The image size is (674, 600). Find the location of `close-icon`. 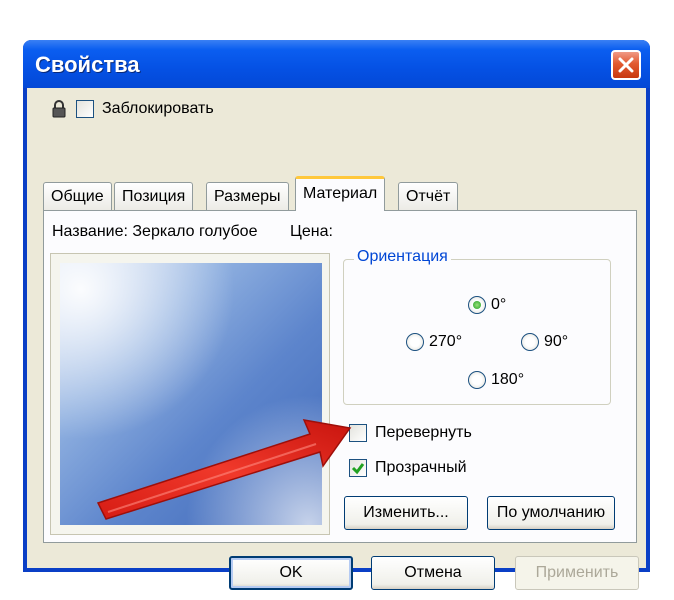

close-icon is located at coordinates (626, 65).